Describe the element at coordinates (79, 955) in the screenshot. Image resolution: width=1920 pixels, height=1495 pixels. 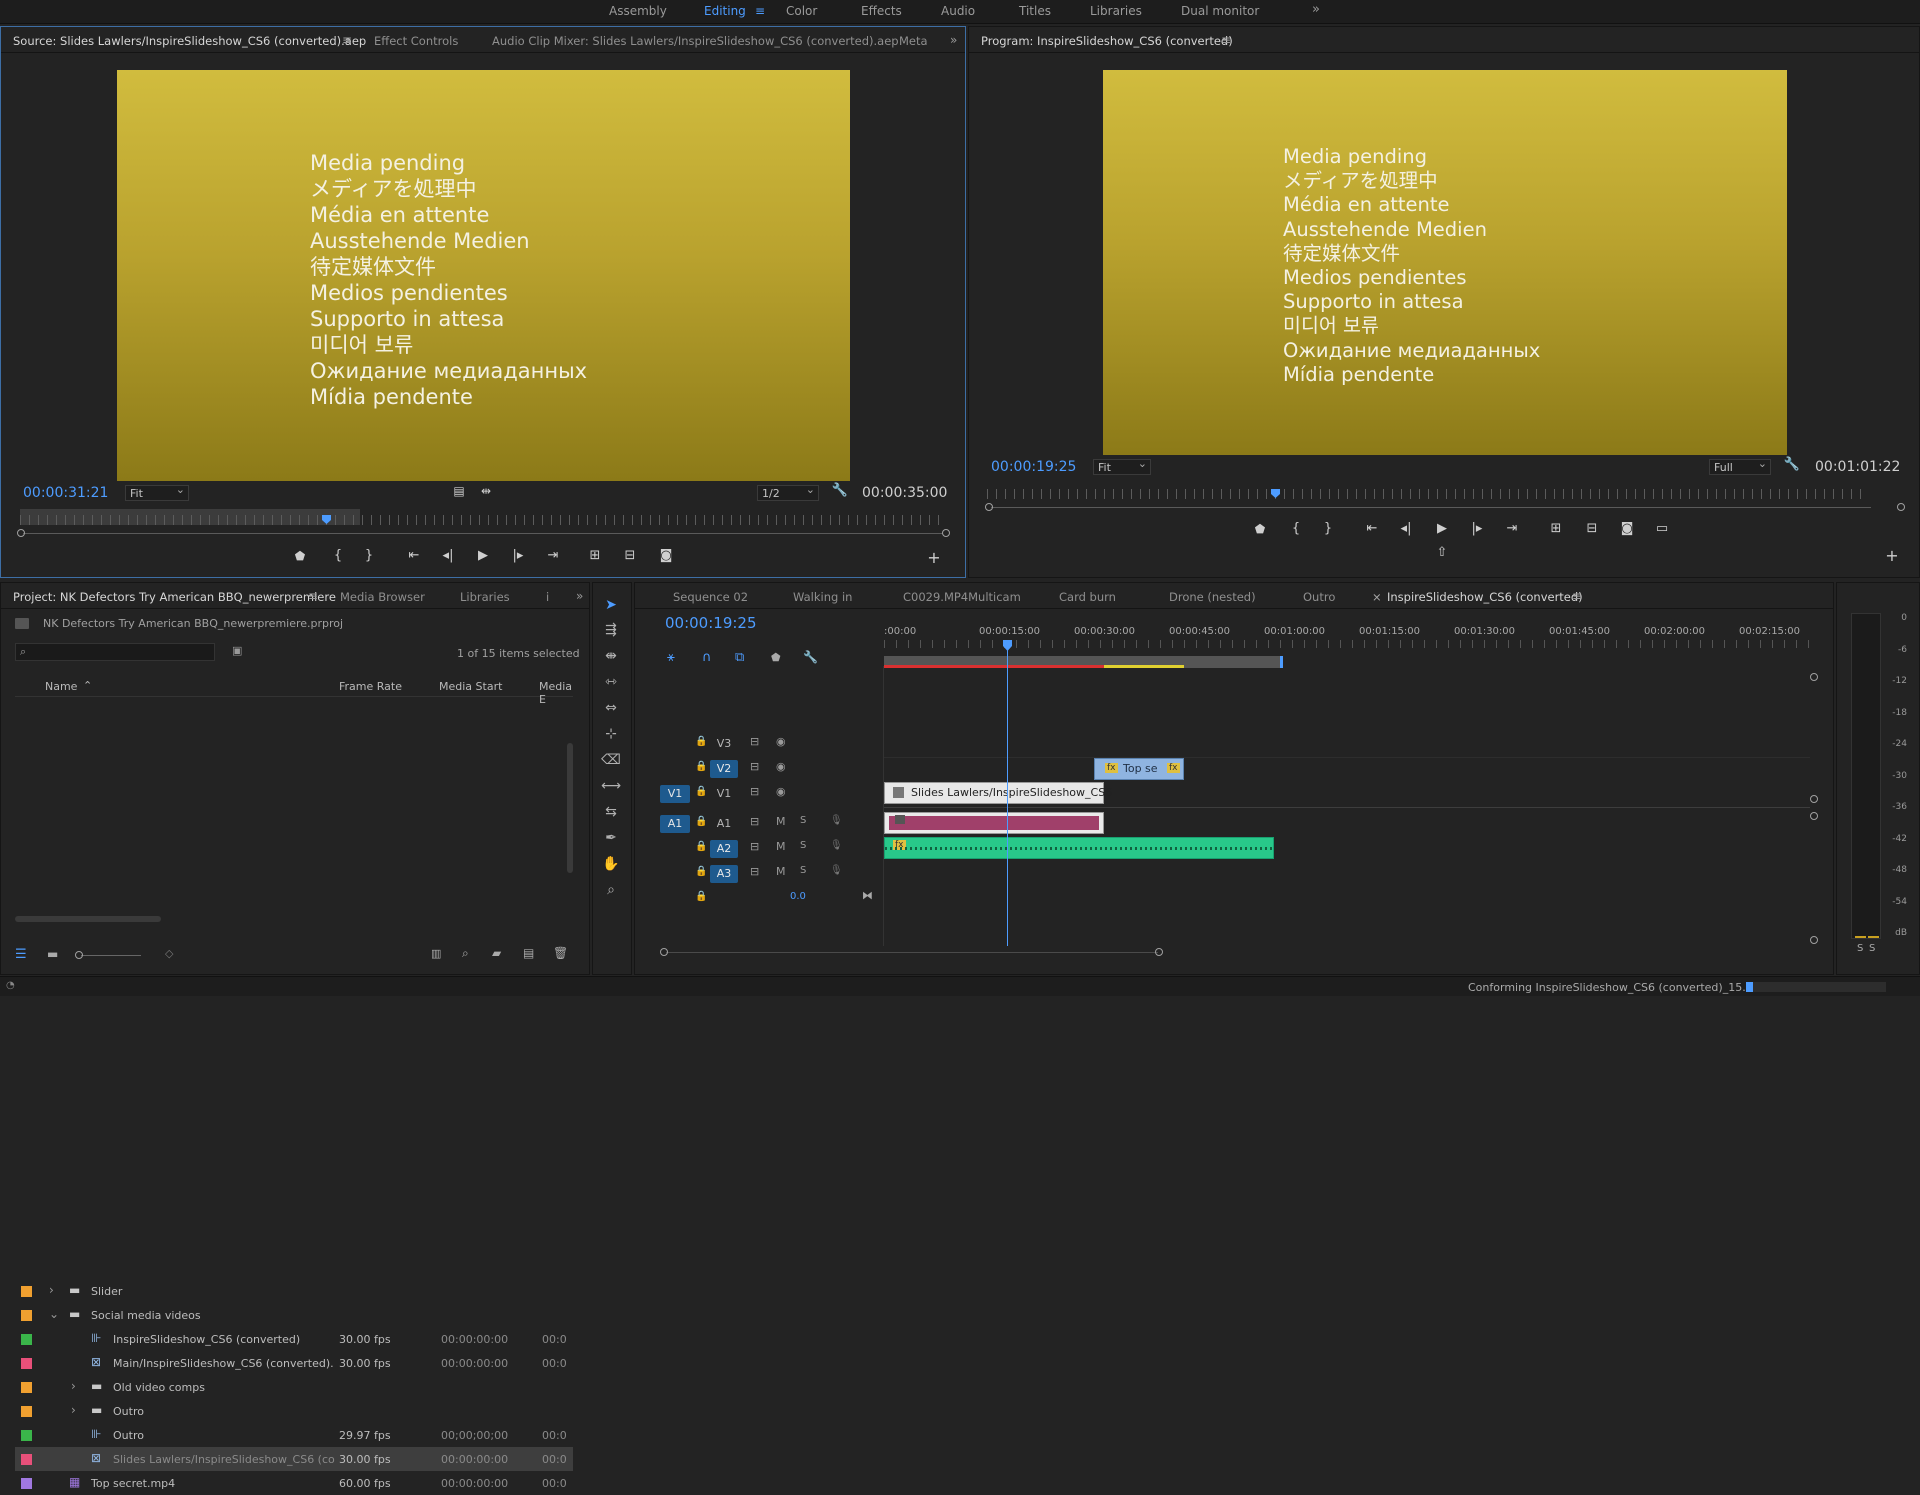
I see `zoom-slider-handle` at that location.